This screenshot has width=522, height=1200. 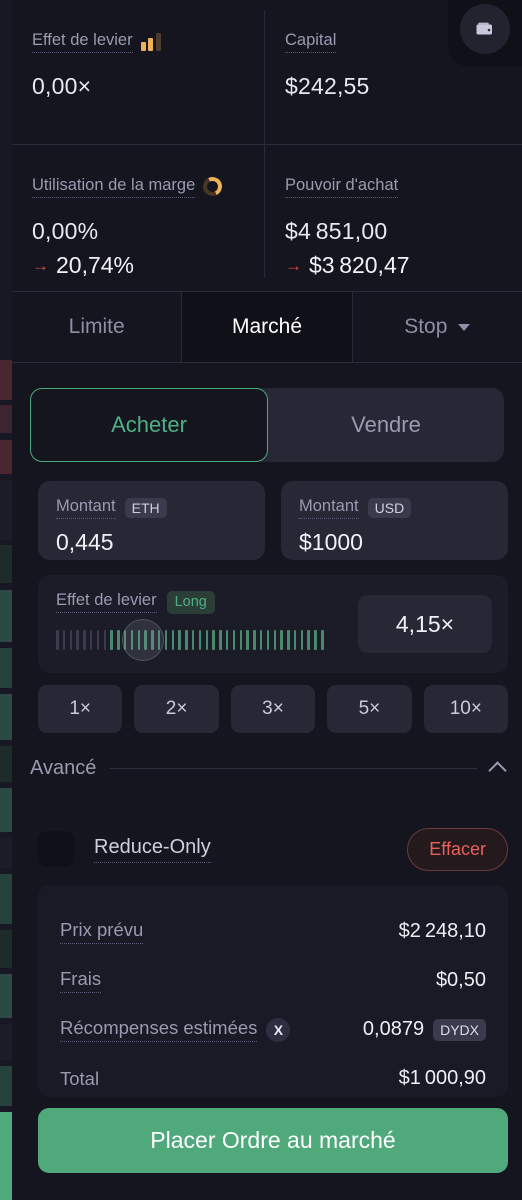 I want to click on amount-input-quote: Montant USD $1000, so click(x=394, y=520).